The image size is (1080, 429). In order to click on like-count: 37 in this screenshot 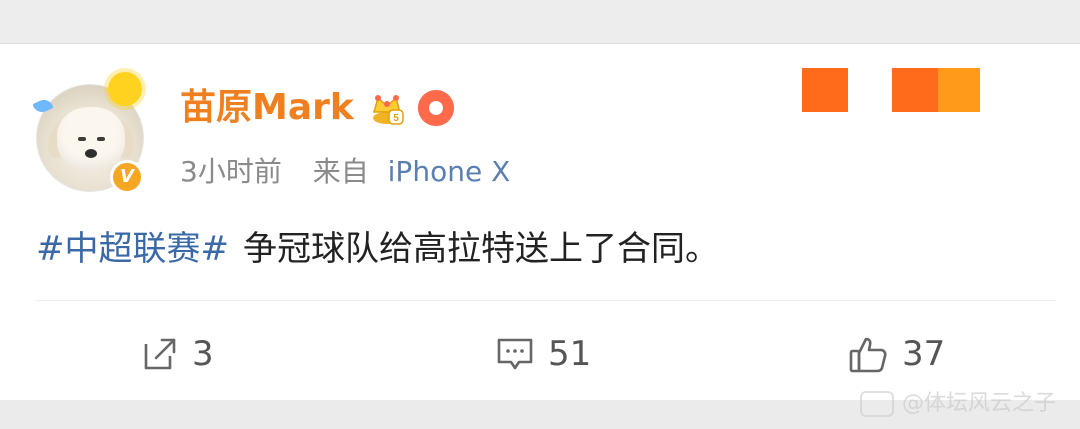, I will do `click(924, 354)`.